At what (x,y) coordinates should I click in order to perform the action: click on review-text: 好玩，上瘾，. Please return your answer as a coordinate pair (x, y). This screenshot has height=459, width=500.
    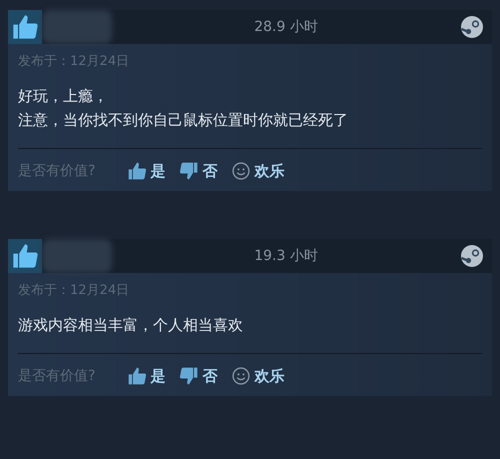
    Looking at the image, I should click on (63, 96).